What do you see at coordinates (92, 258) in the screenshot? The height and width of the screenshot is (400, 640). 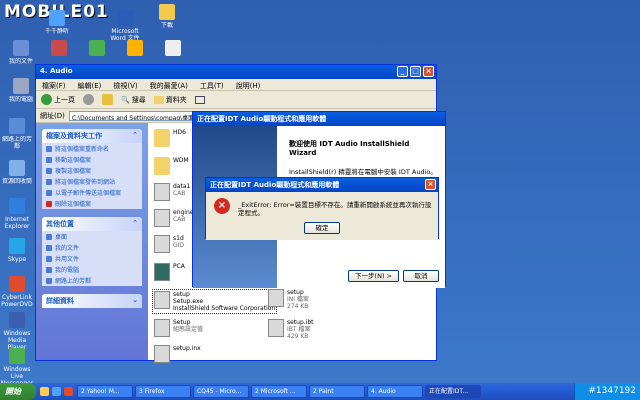 I see `place-shared-documents: 共用文件` at bounding box center [92, 258].